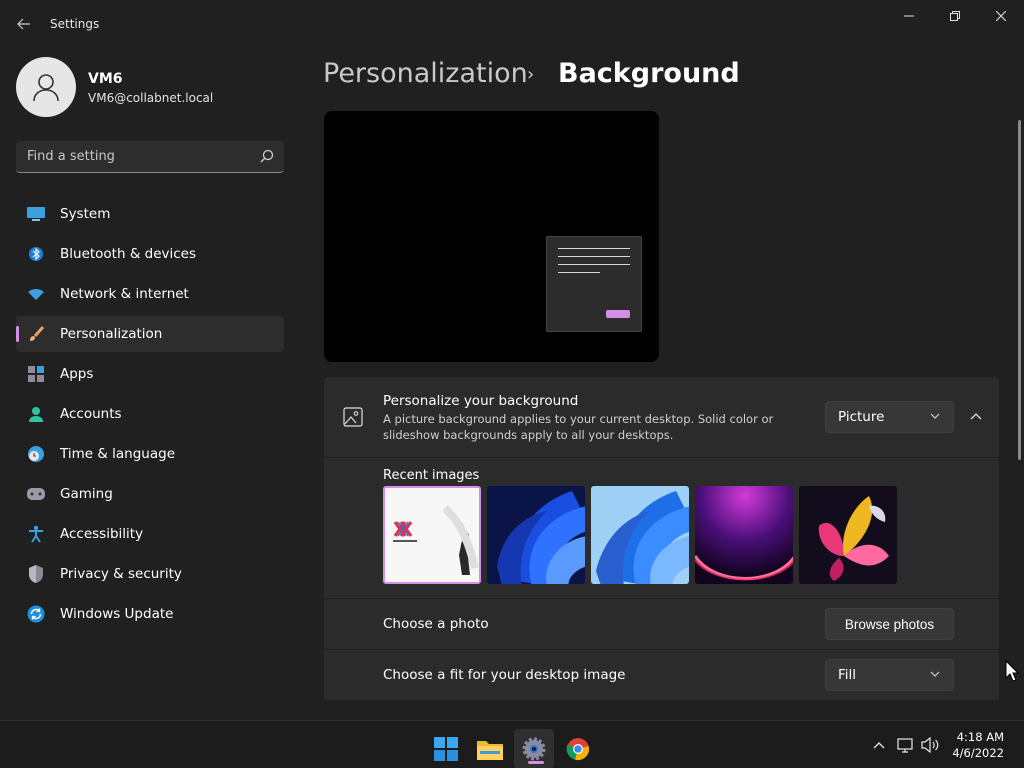 Image resolution: width=1024 pixels, height=768 pixels. I want to click on recent-images-section: Recent images, so click(661, 528).